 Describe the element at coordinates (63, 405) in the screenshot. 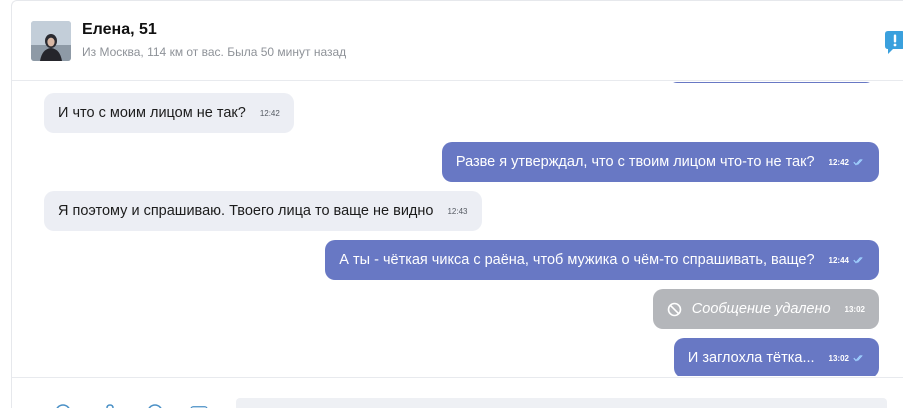

I see `smile-icon` at that location.